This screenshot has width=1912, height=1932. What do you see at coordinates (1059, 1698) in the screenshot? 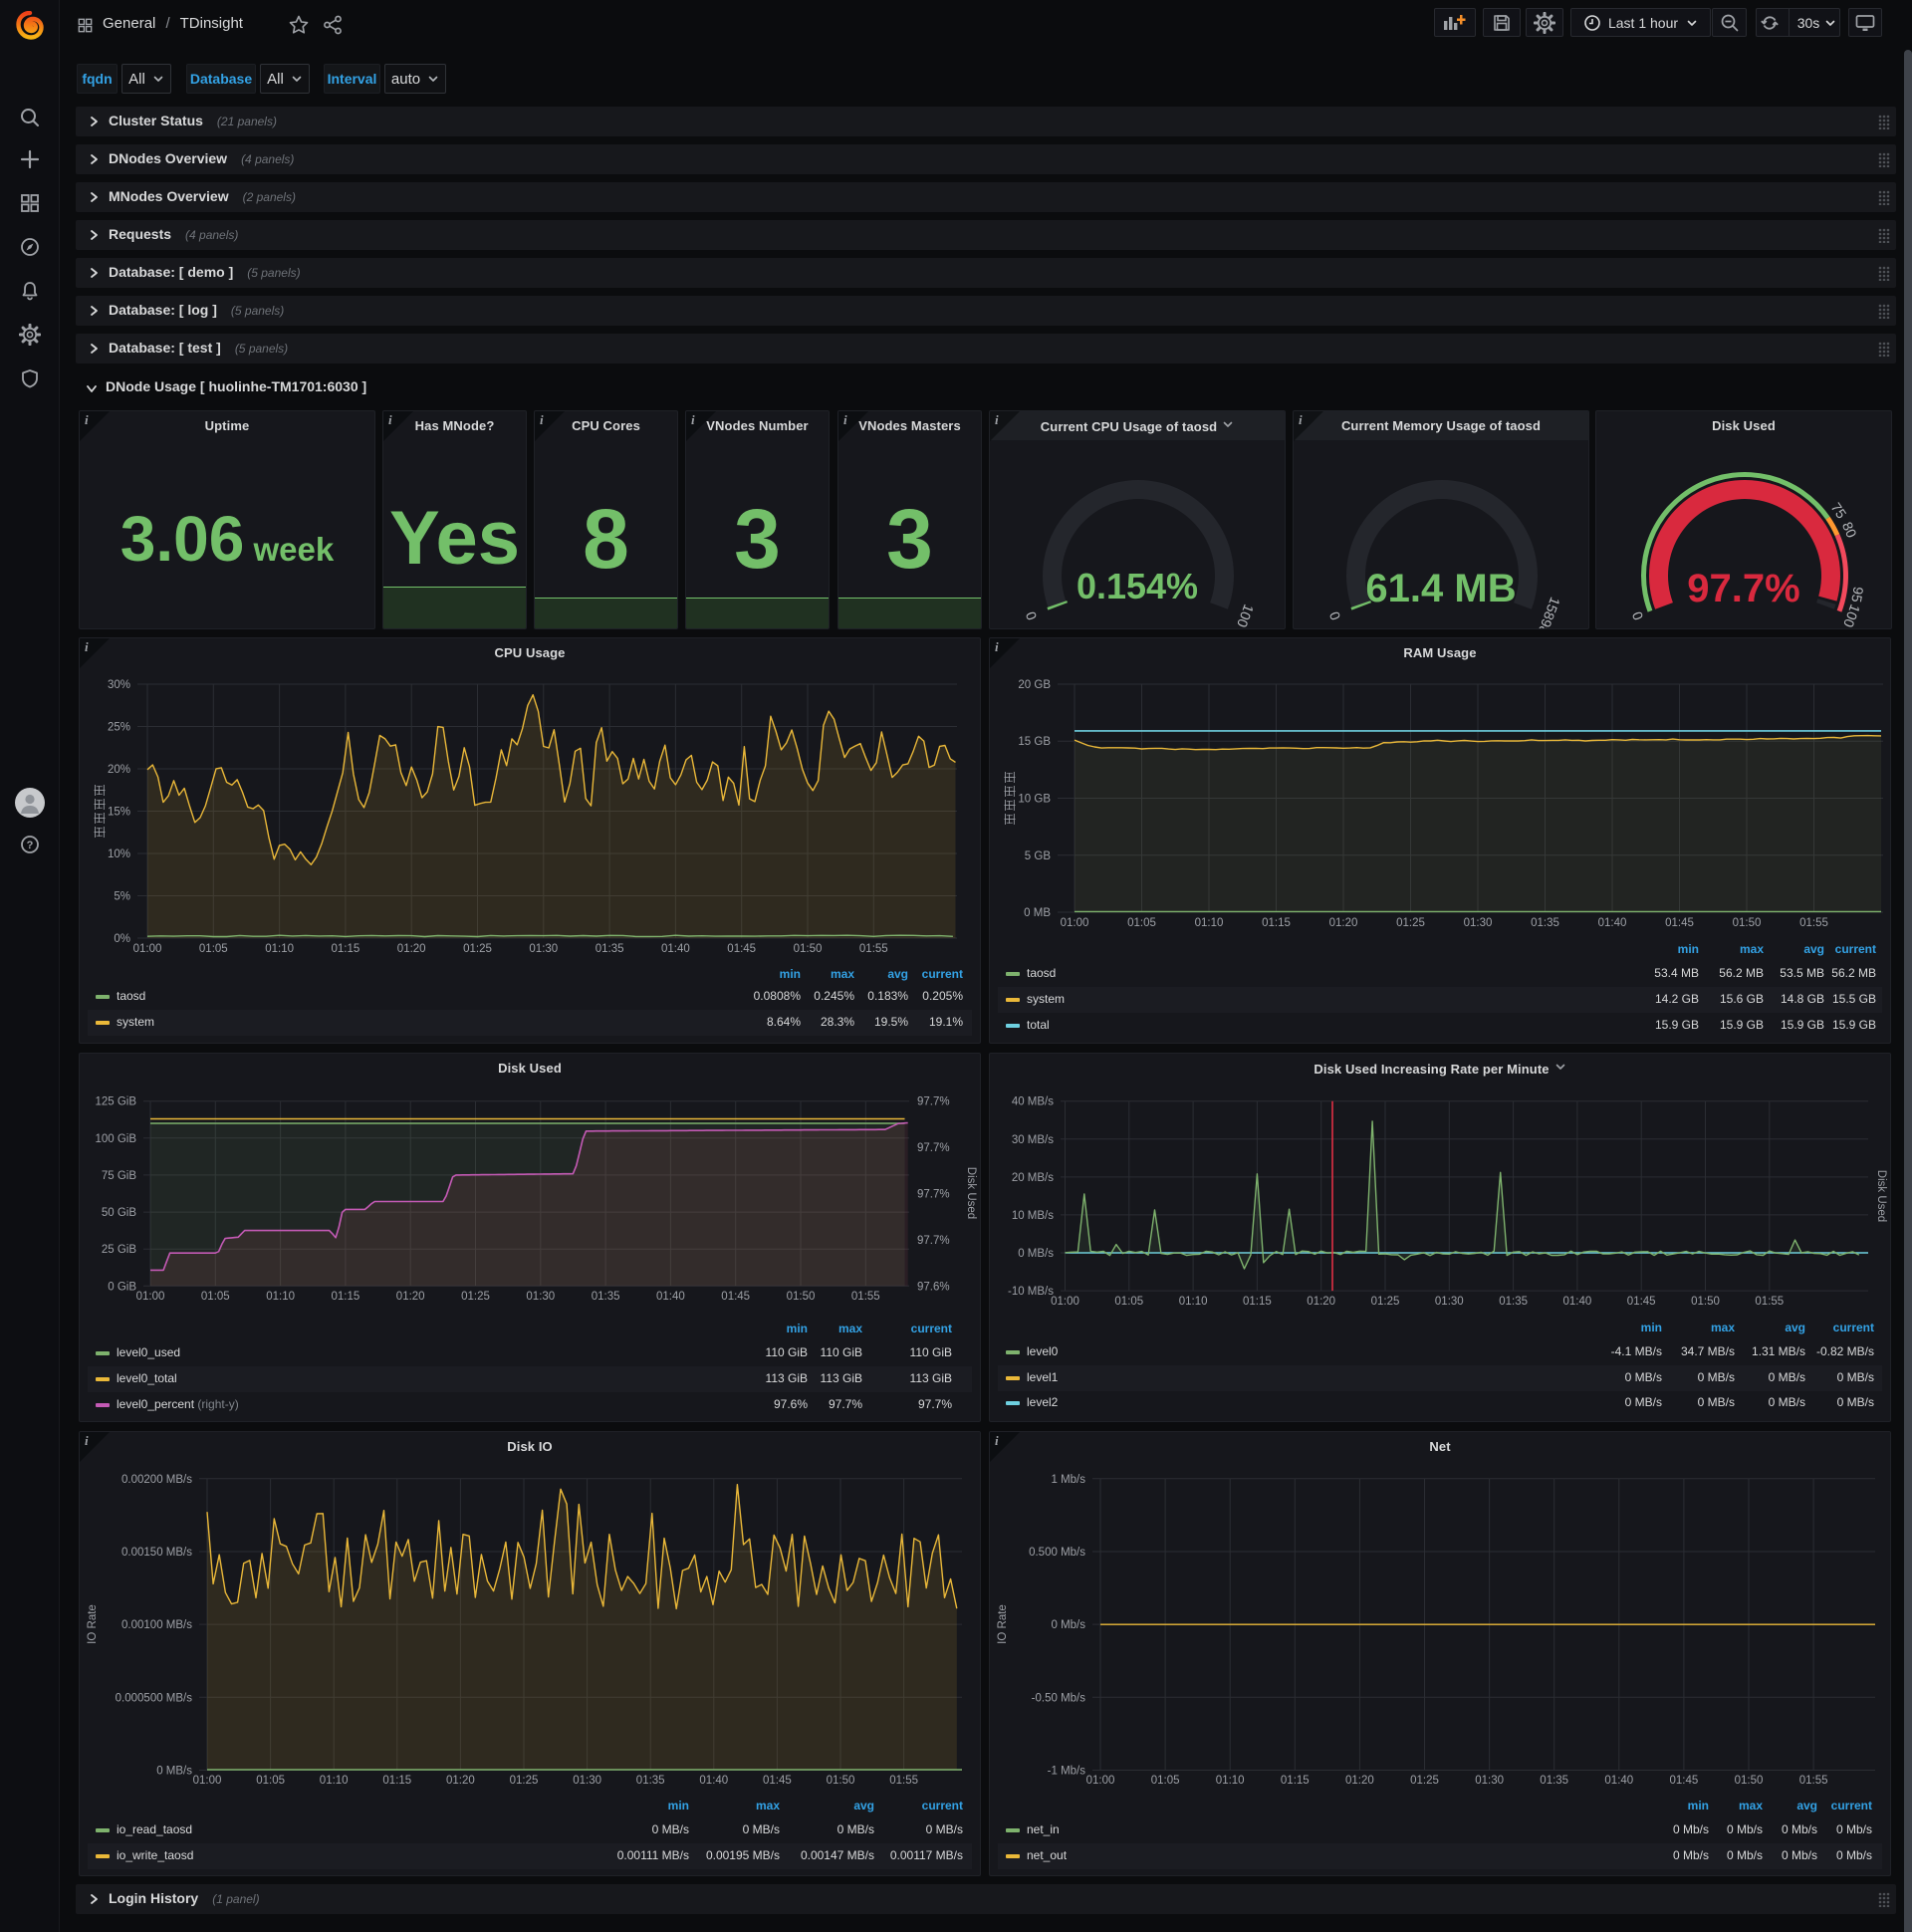
I see `svg-text: -0.50 Mb/s` at bounding box center [1059, 1698].